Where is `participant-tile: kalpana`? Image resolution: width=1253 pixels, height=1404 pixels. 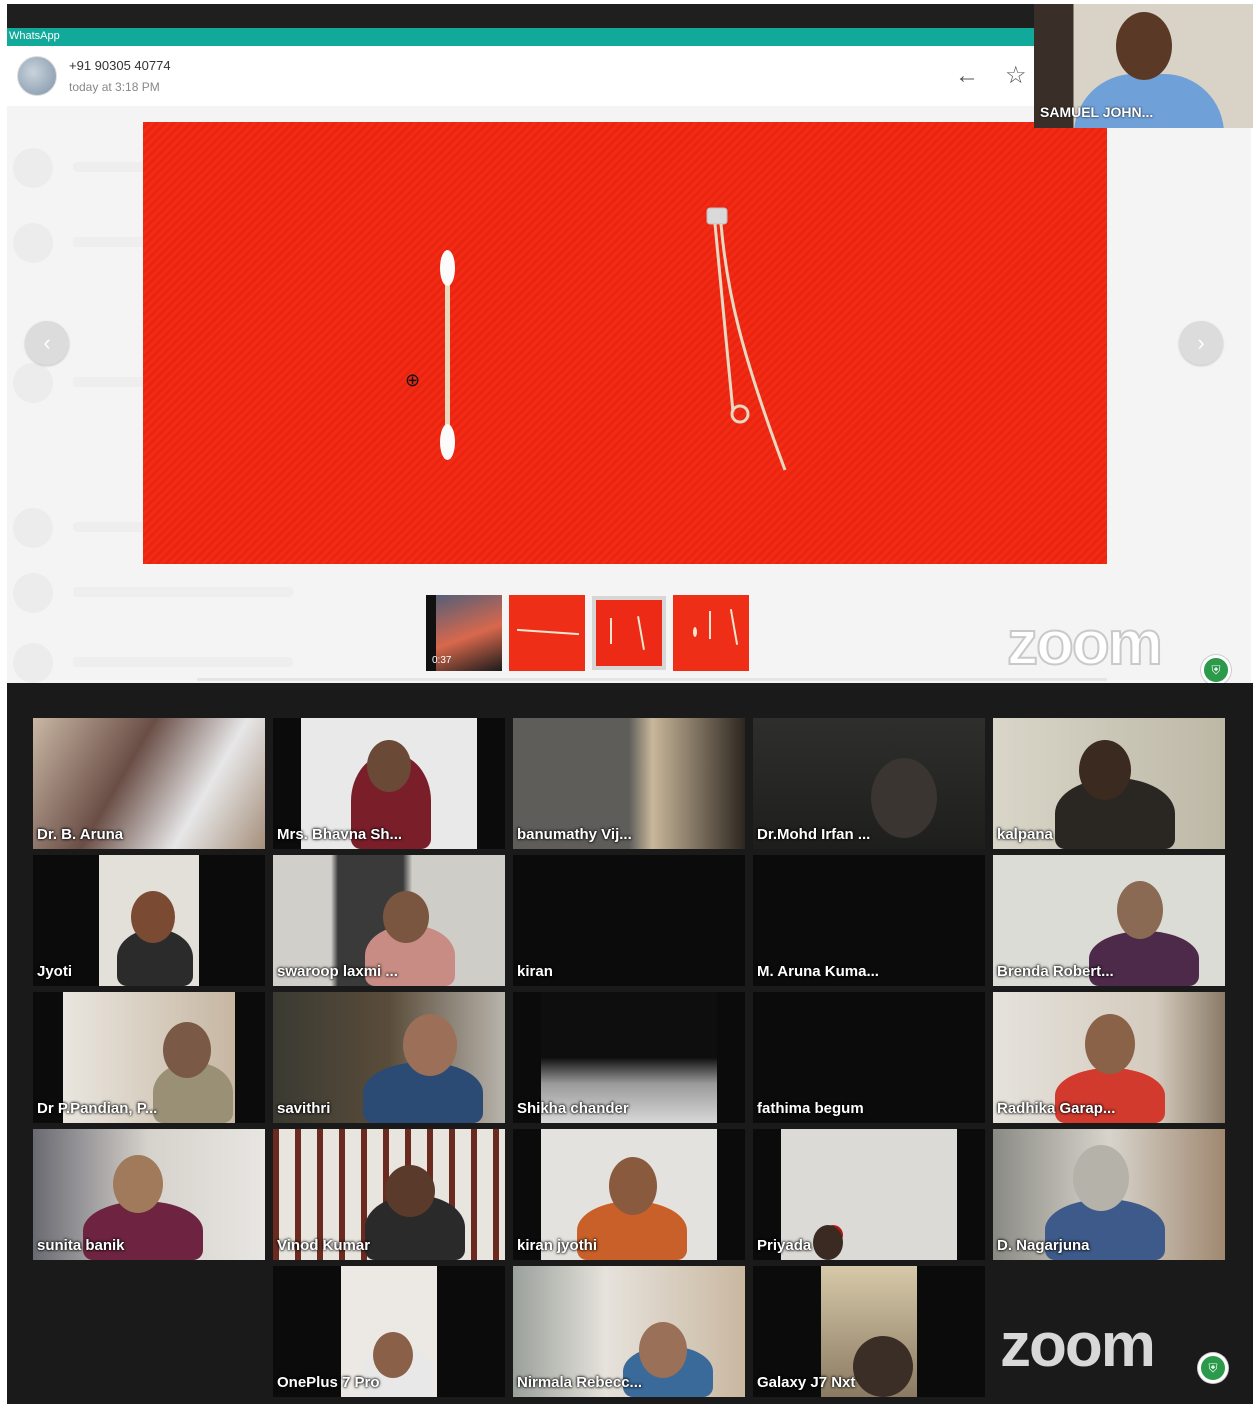 participant-tile: kalpana is located at coordinates (1109, 783).